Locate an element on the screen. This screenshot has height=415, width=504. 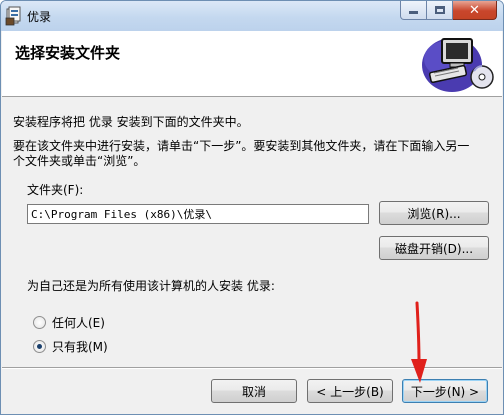
radio-just-me: 只有我(M) is located at coordinates (70, 346).